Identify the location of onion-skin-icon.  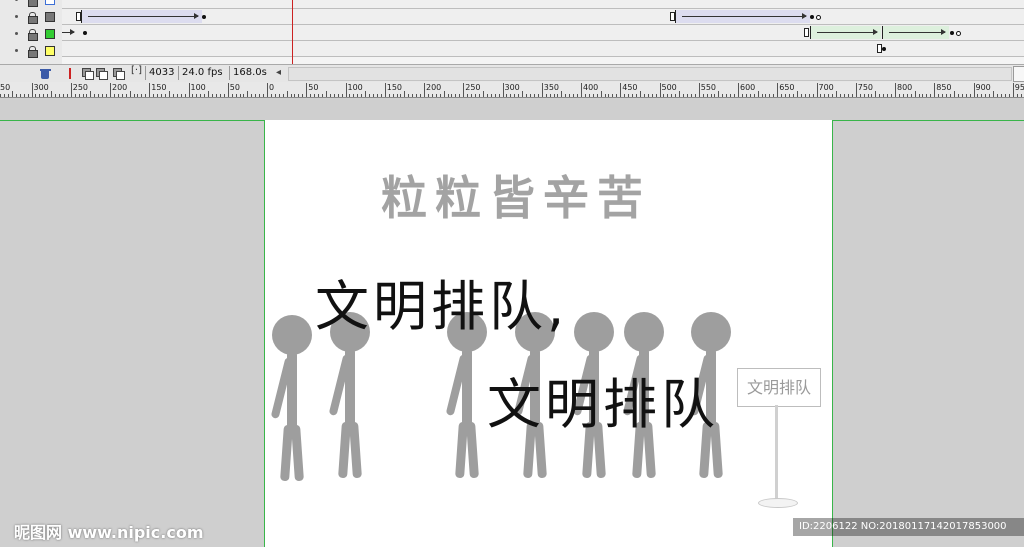
(88, 74).